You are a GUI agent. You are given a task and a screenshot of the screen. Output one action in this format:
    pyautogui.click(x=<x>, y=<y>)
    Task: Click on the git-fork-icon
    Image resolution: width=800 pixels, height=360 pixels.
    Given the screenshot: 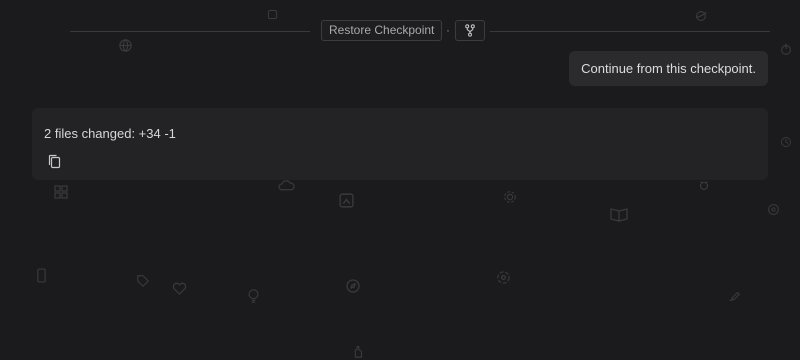 What is the action you would take?
    pyautogui.click(x=470, y=30)
    